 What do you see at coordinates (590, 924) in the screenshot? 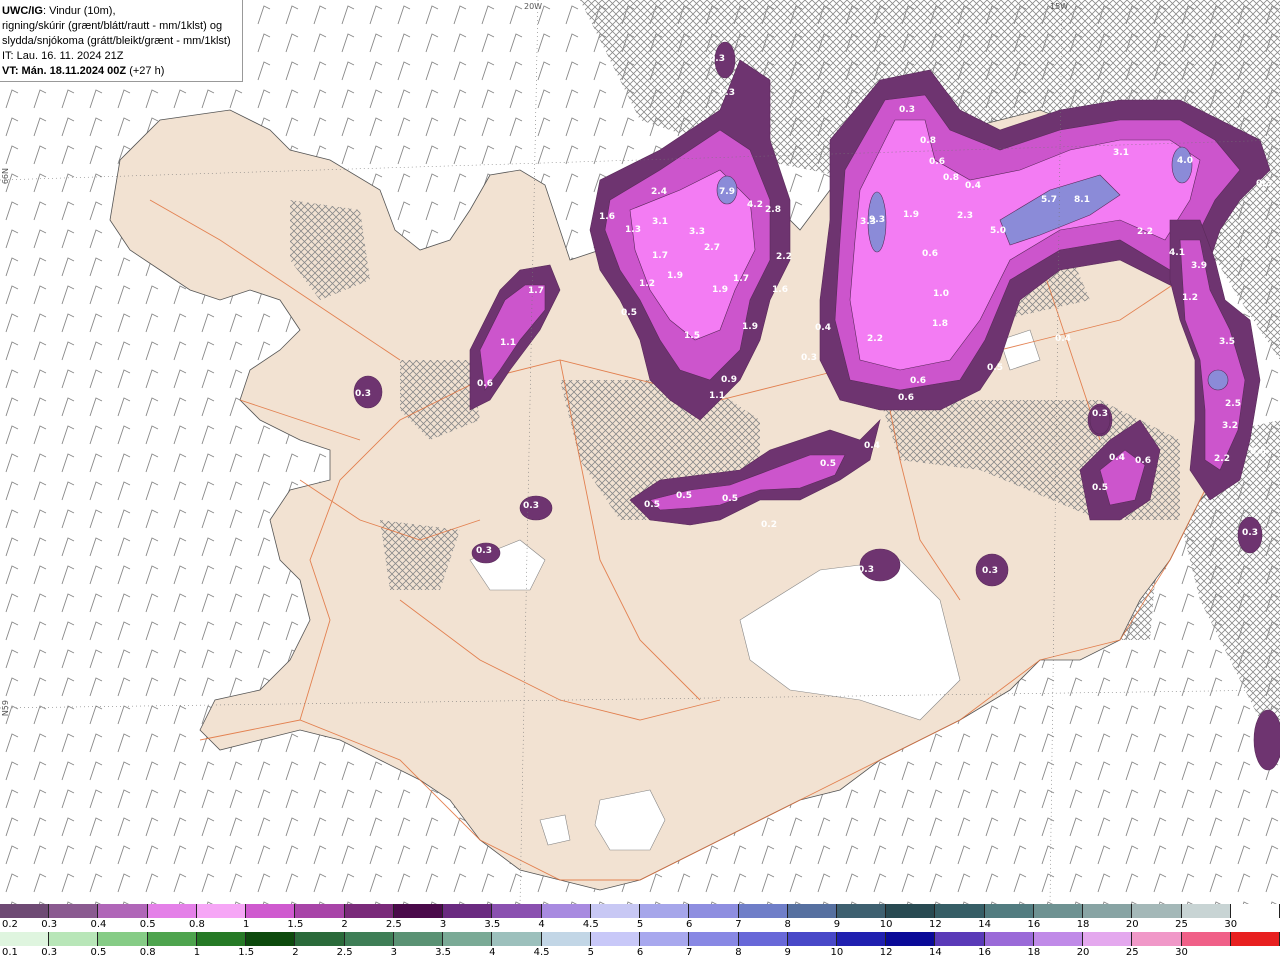
I see `legend-tick-label: 4.5` at bounding box center [590, 924].